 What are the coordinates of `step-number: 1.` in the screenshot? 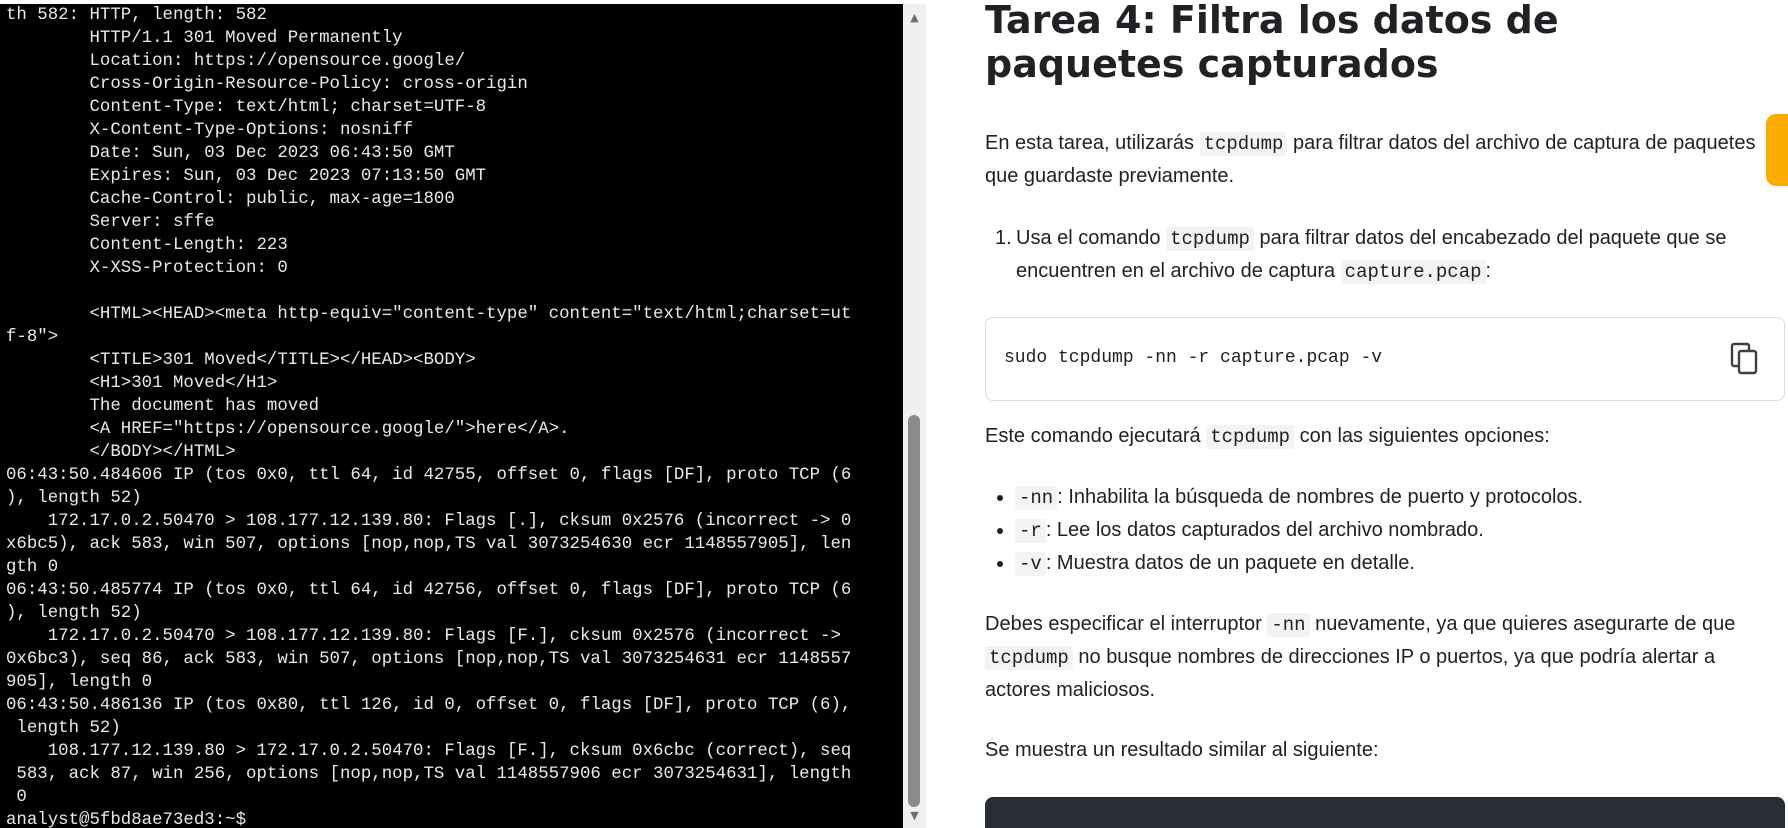 It's located at (1003, 238).